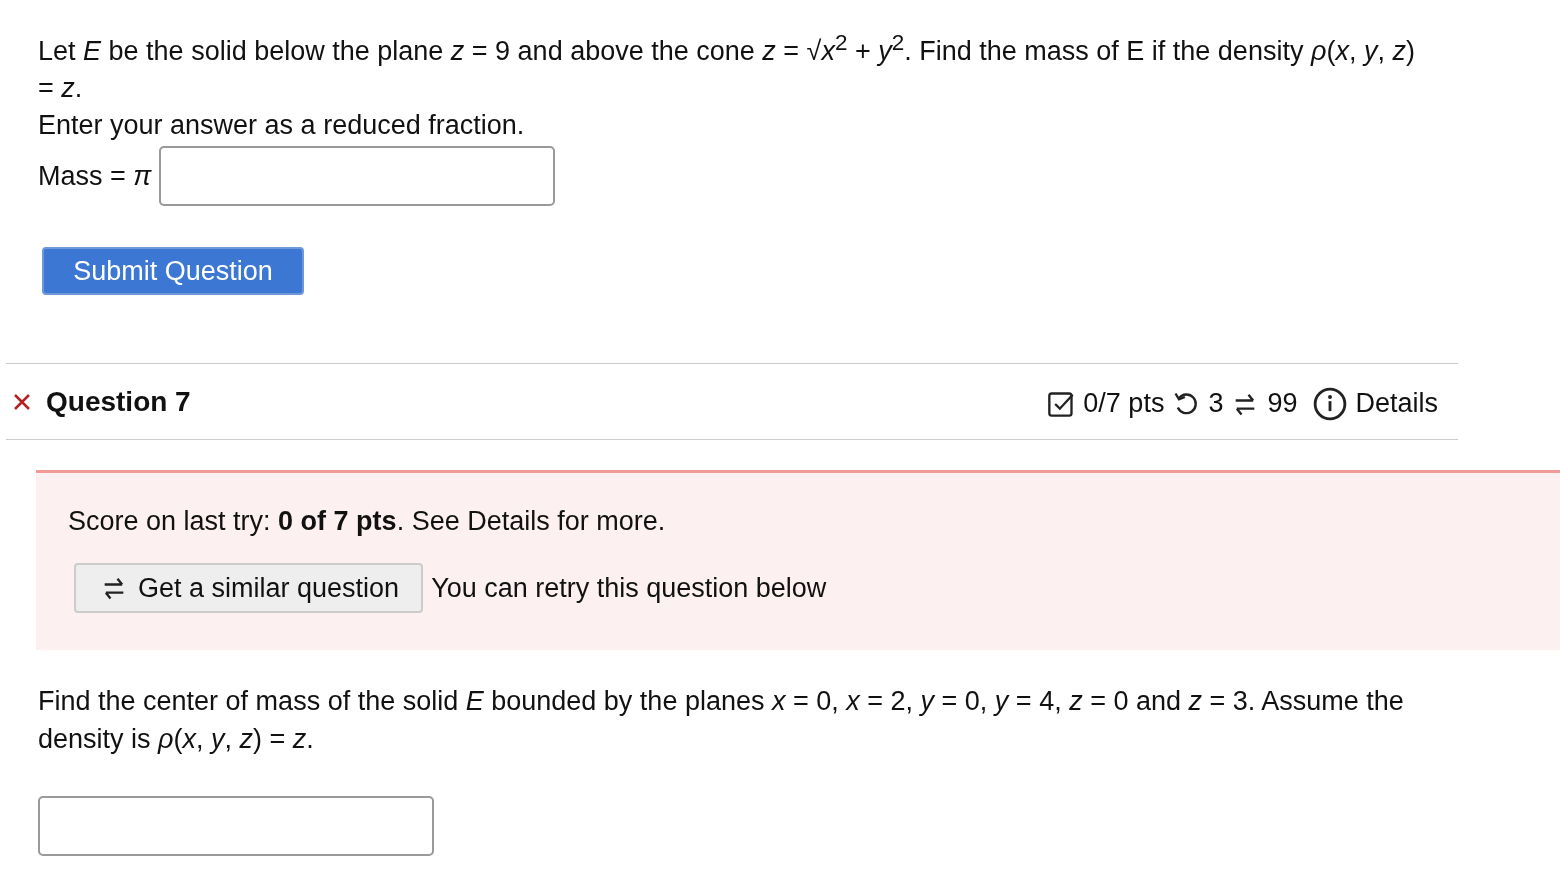 Image resolution: width=1560 pixels, height=882 pixels. Describe the element at coordinates (1396, 403) in the screenshot. I see `details-link: Details` at that location.